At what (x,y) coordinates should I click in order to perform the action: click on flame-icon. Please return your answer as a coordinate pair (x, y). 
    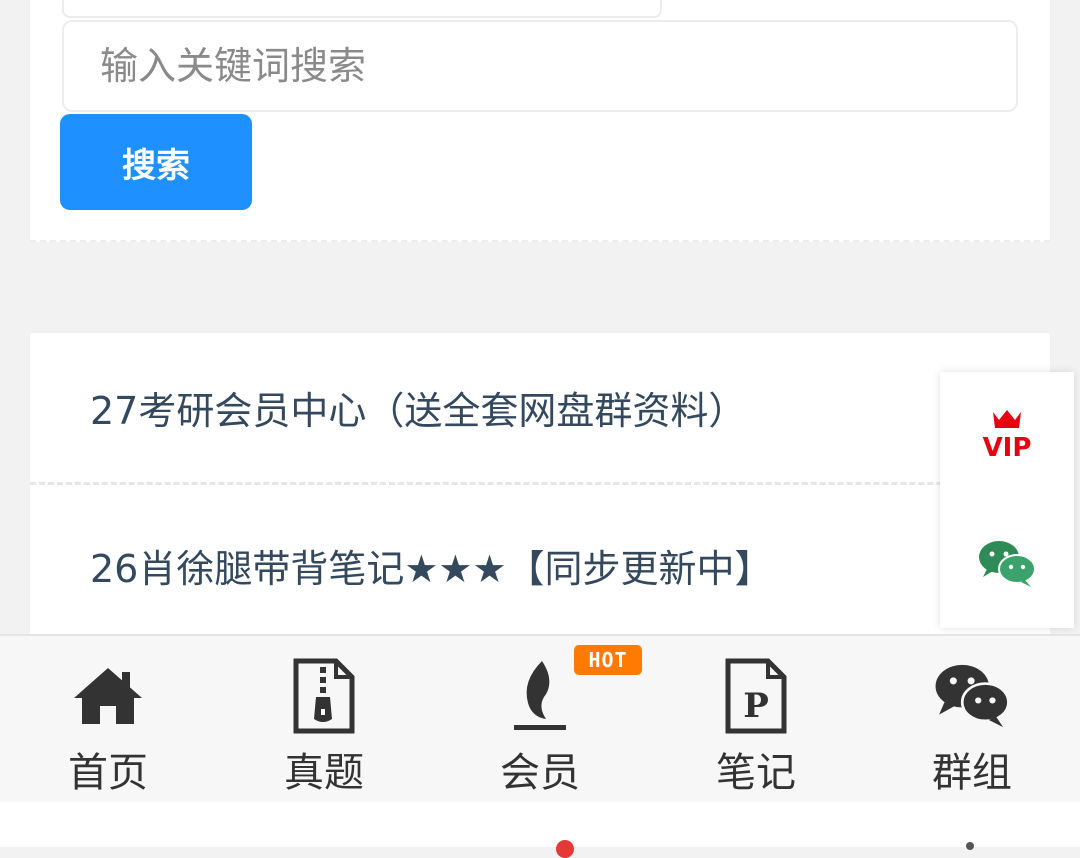
    Looking at the image, I should click on (540, 696).